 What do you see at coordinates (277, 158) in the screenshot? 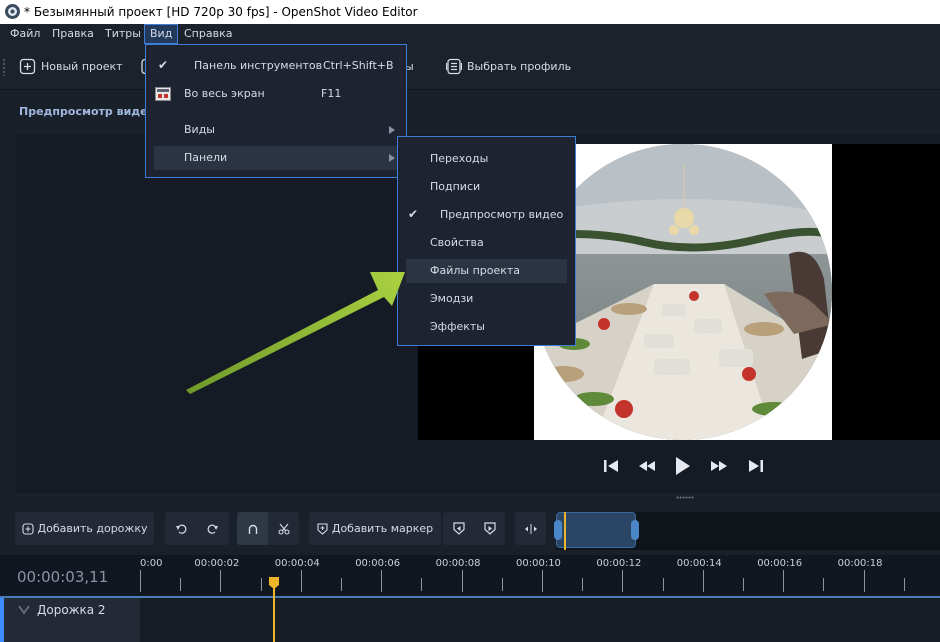
I see `menu-item-panels: Панели` at bounding box center [277, 158].